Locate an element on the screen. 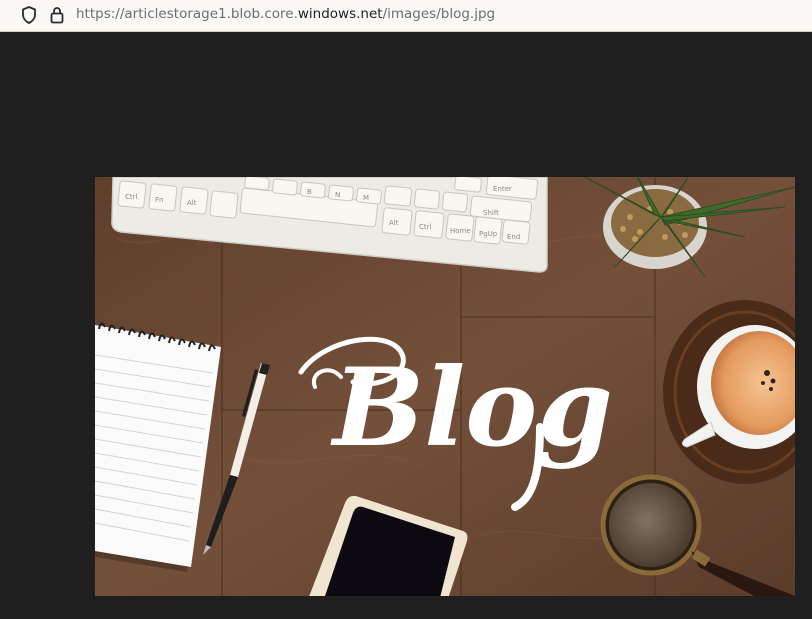 The height and width of the screenshot is (619, 812). svg-text: N is located at coordinates (337, 195).